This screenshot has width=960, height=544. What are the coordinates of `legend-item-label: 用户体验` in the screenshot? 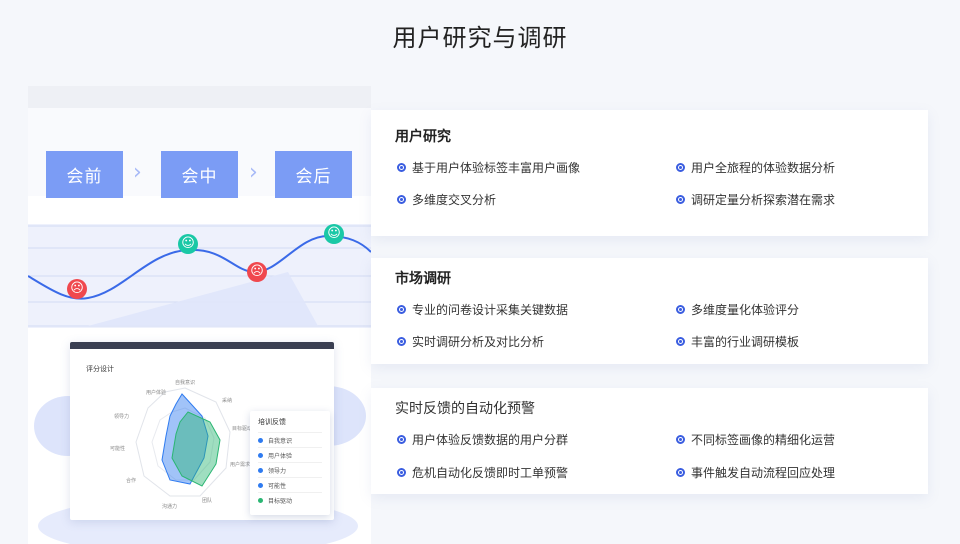 It's located at (280, 456).